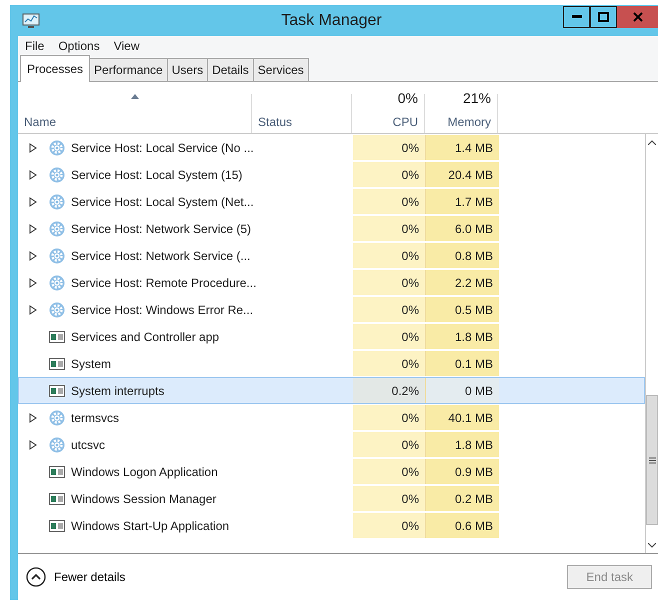 The width and height of the screenshot is (658, 610). What do you see at coordinates (462, 471) in the screenshot?
I see `memory-cell: 0.9 MB` at bounding box center [462, 471].